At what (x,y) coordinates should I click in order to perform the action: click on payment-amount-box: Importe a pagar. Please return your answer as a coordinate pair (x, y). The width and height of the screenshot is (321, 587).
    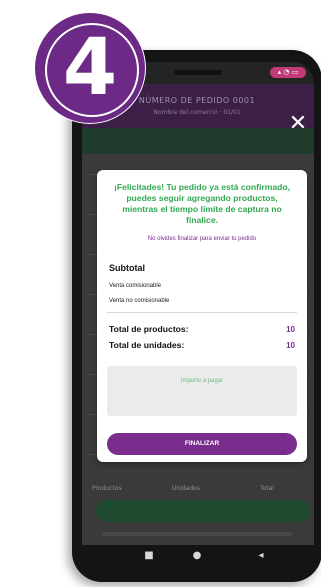
    Looking at the image, I should click on (202, 391).